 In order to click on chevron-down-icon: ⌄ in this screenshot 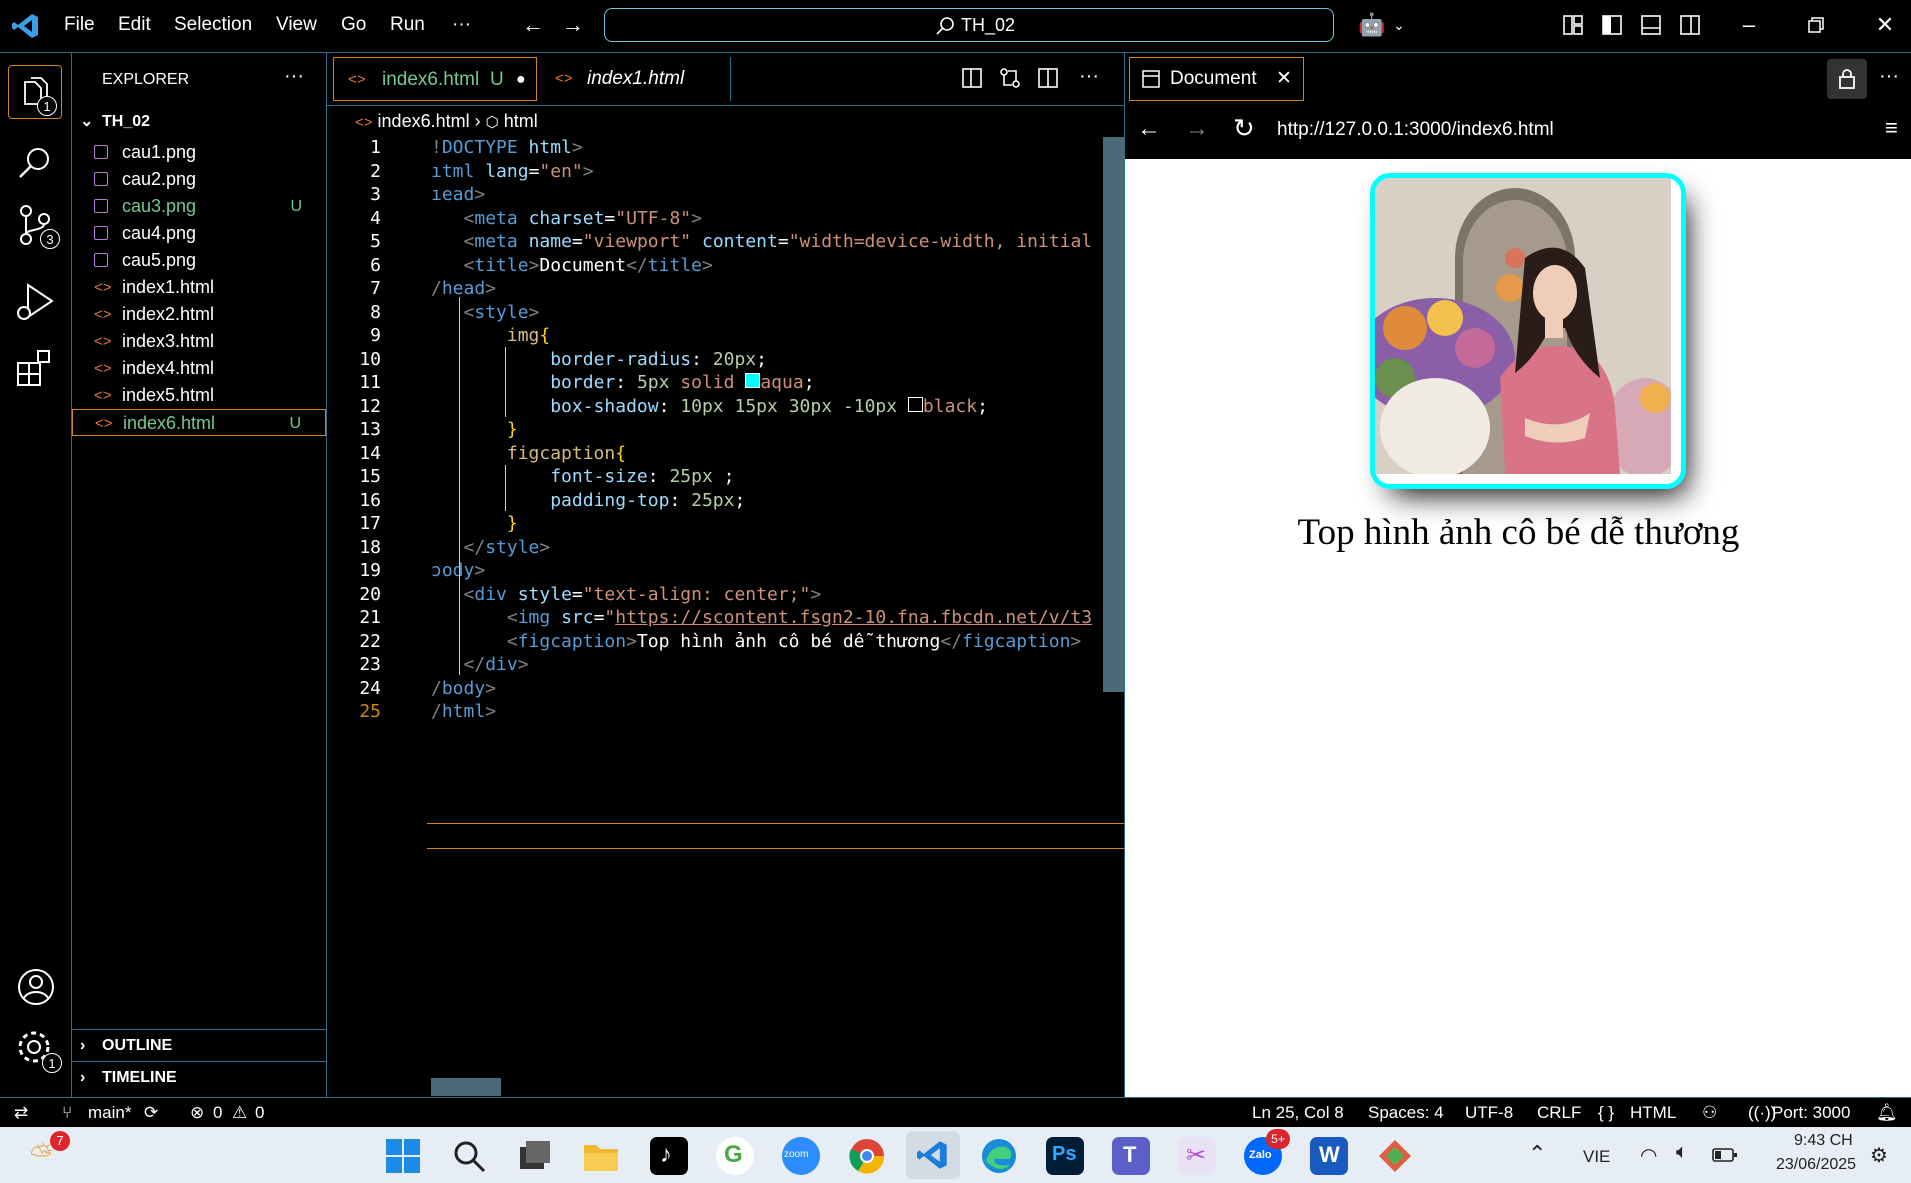, I will do `click(1399, 25)`.